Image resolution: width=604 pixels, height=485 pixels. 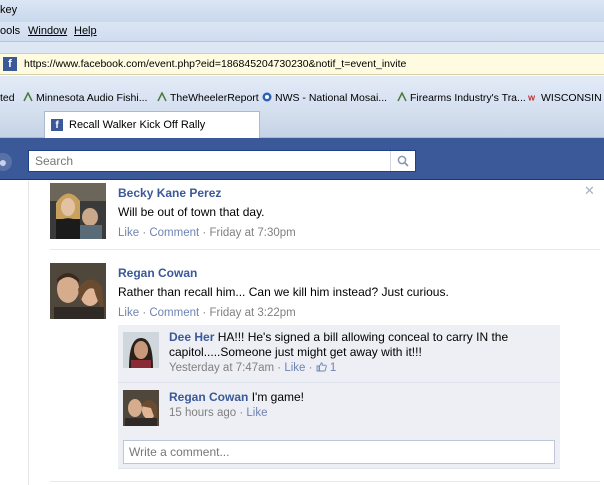 What do you see at coordinates (191, 212) in the screenshot?
I see `post-text: Will be out of town that day.` at bounding box center [191, 212].